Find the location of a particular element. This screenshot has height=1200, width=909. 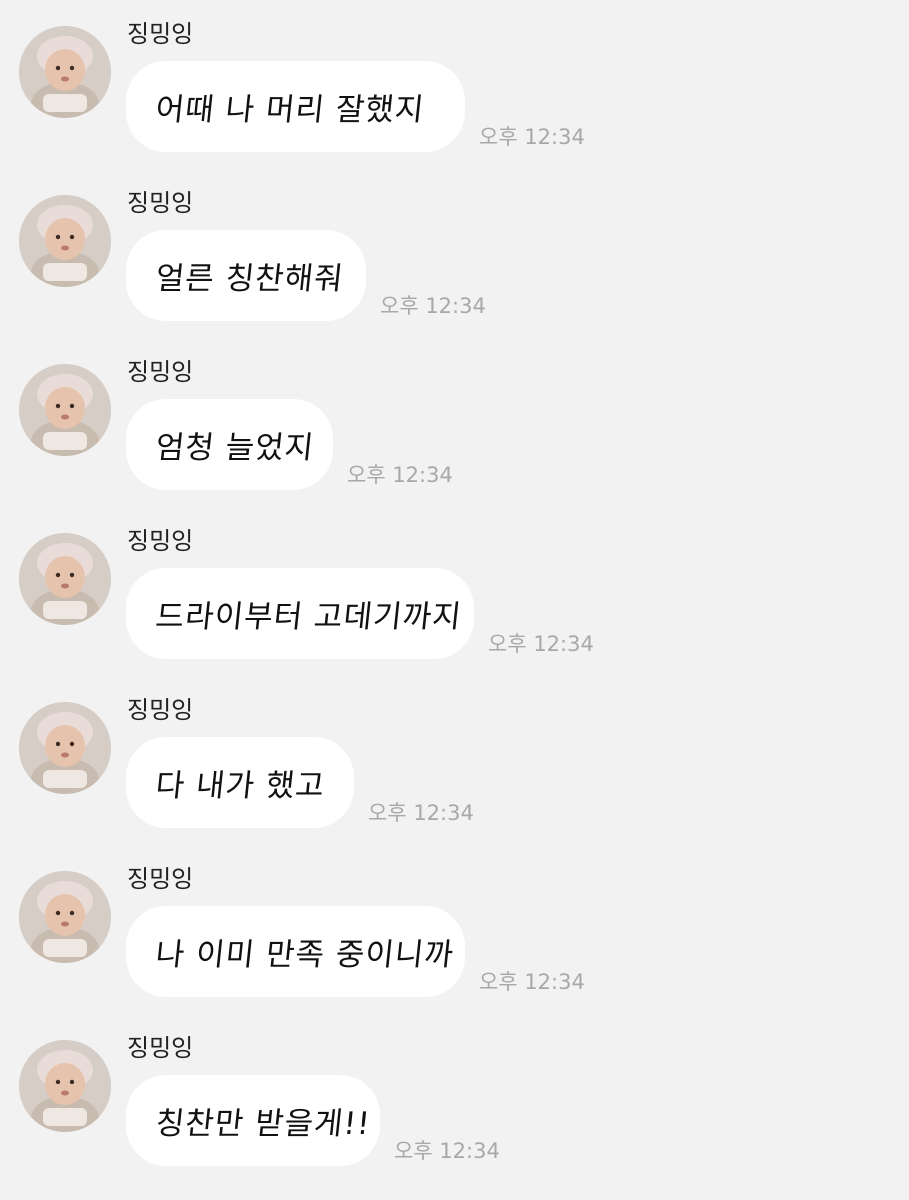

message-bubble: 어때 나 머리 잘했지 is located at coordinates (295, 106).